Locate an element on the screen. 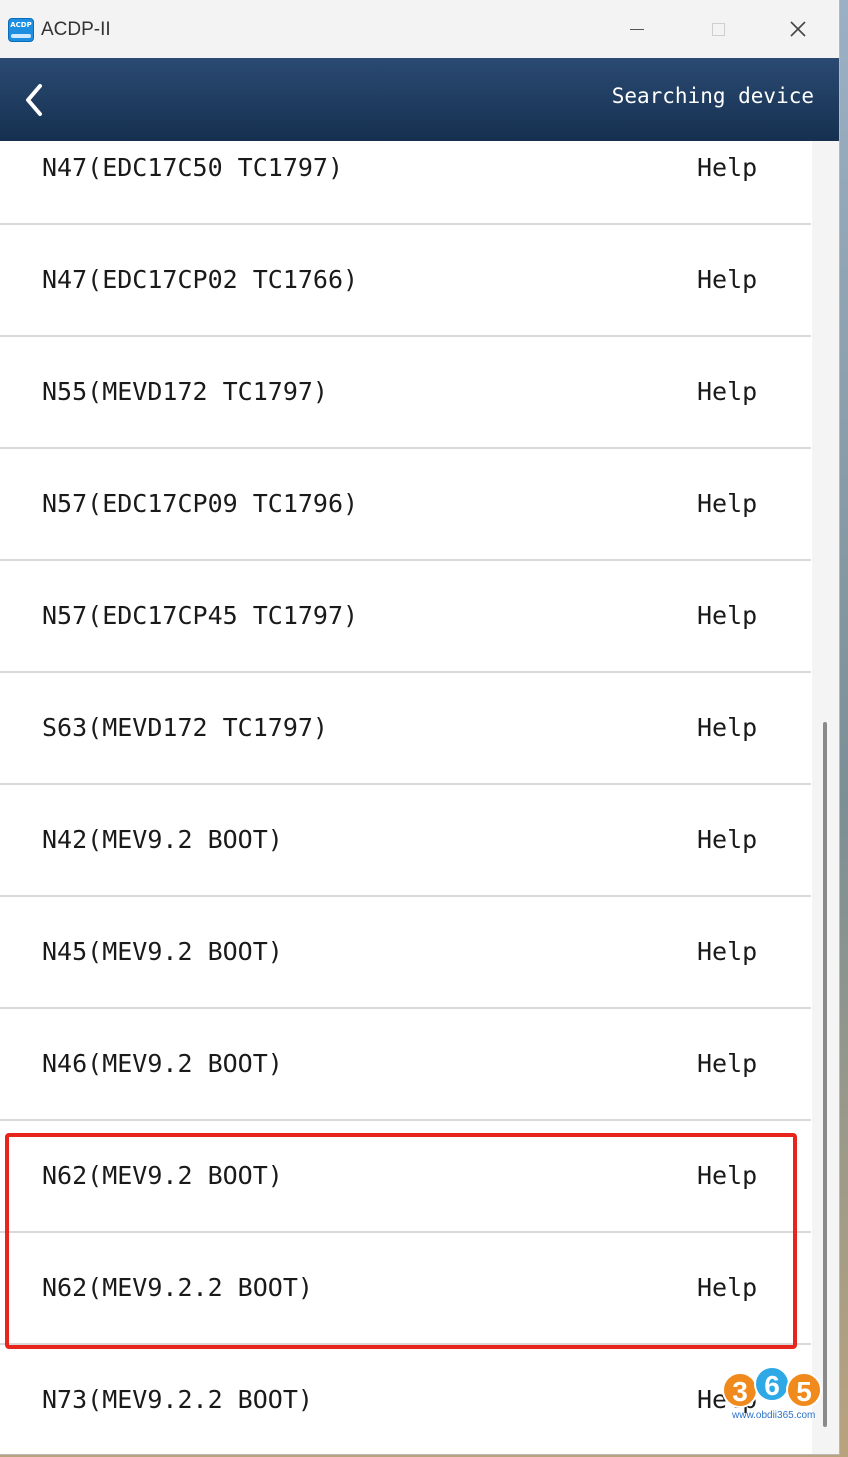 The image size is (848, 1457). back-button is located at coordinates (34, 100).